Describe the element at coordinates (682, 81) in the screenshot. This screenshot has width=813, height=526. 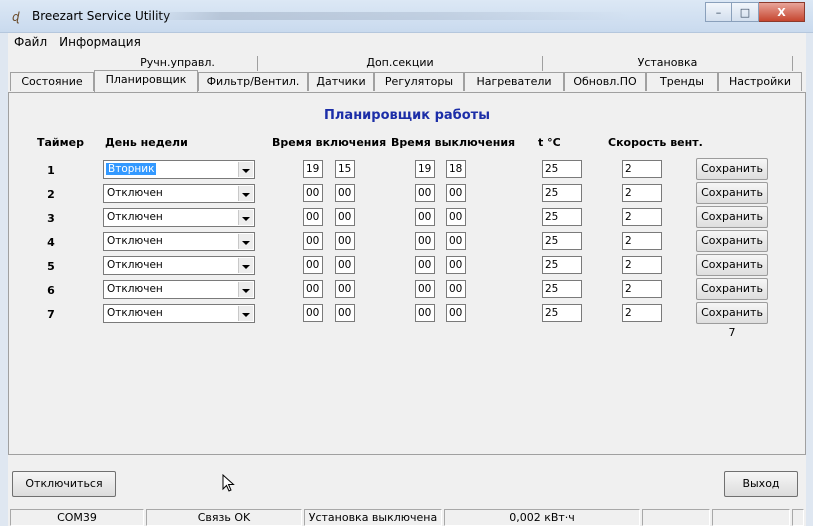
I see `tab-trends: Тренды` at that location.